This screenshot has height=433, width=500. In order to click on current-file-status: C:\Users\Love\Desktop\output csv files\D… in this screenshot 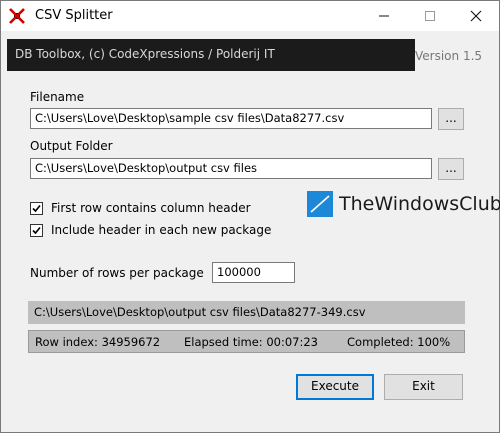, I will do `click(246, 312)`.